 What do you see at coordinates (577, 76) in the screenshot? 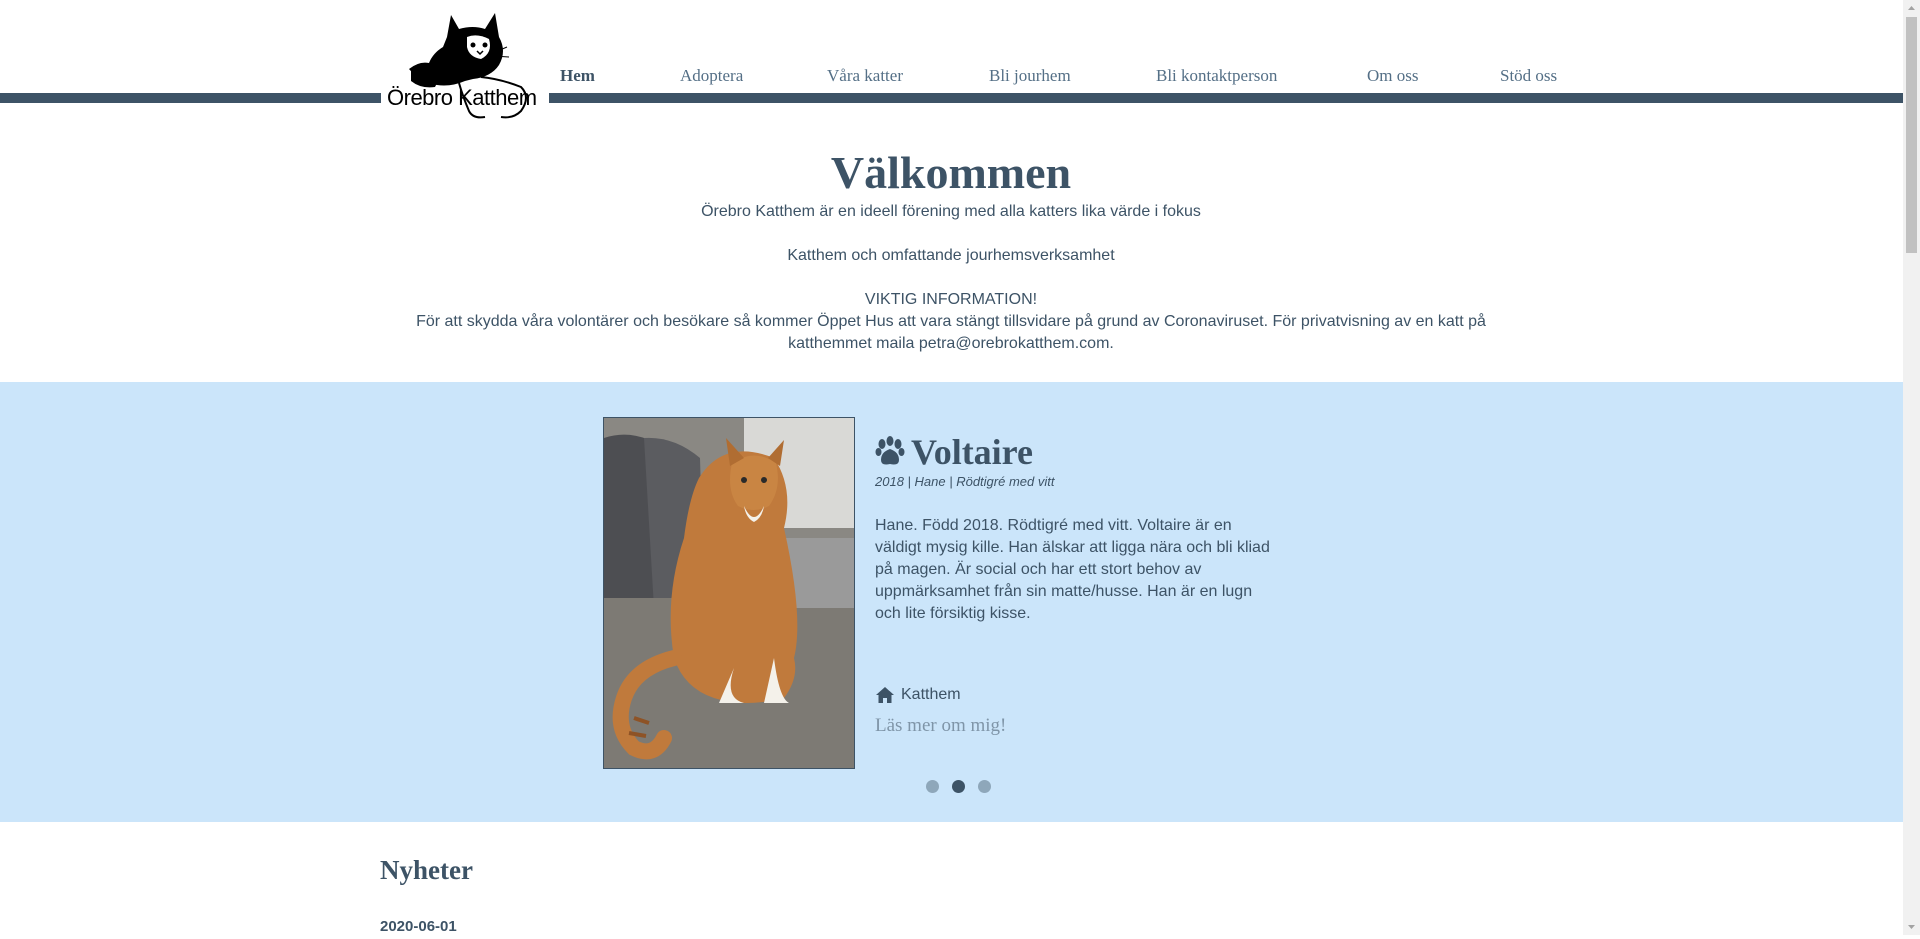
I see `nav-item-hem: Hem` at bounding box center [577, 76].